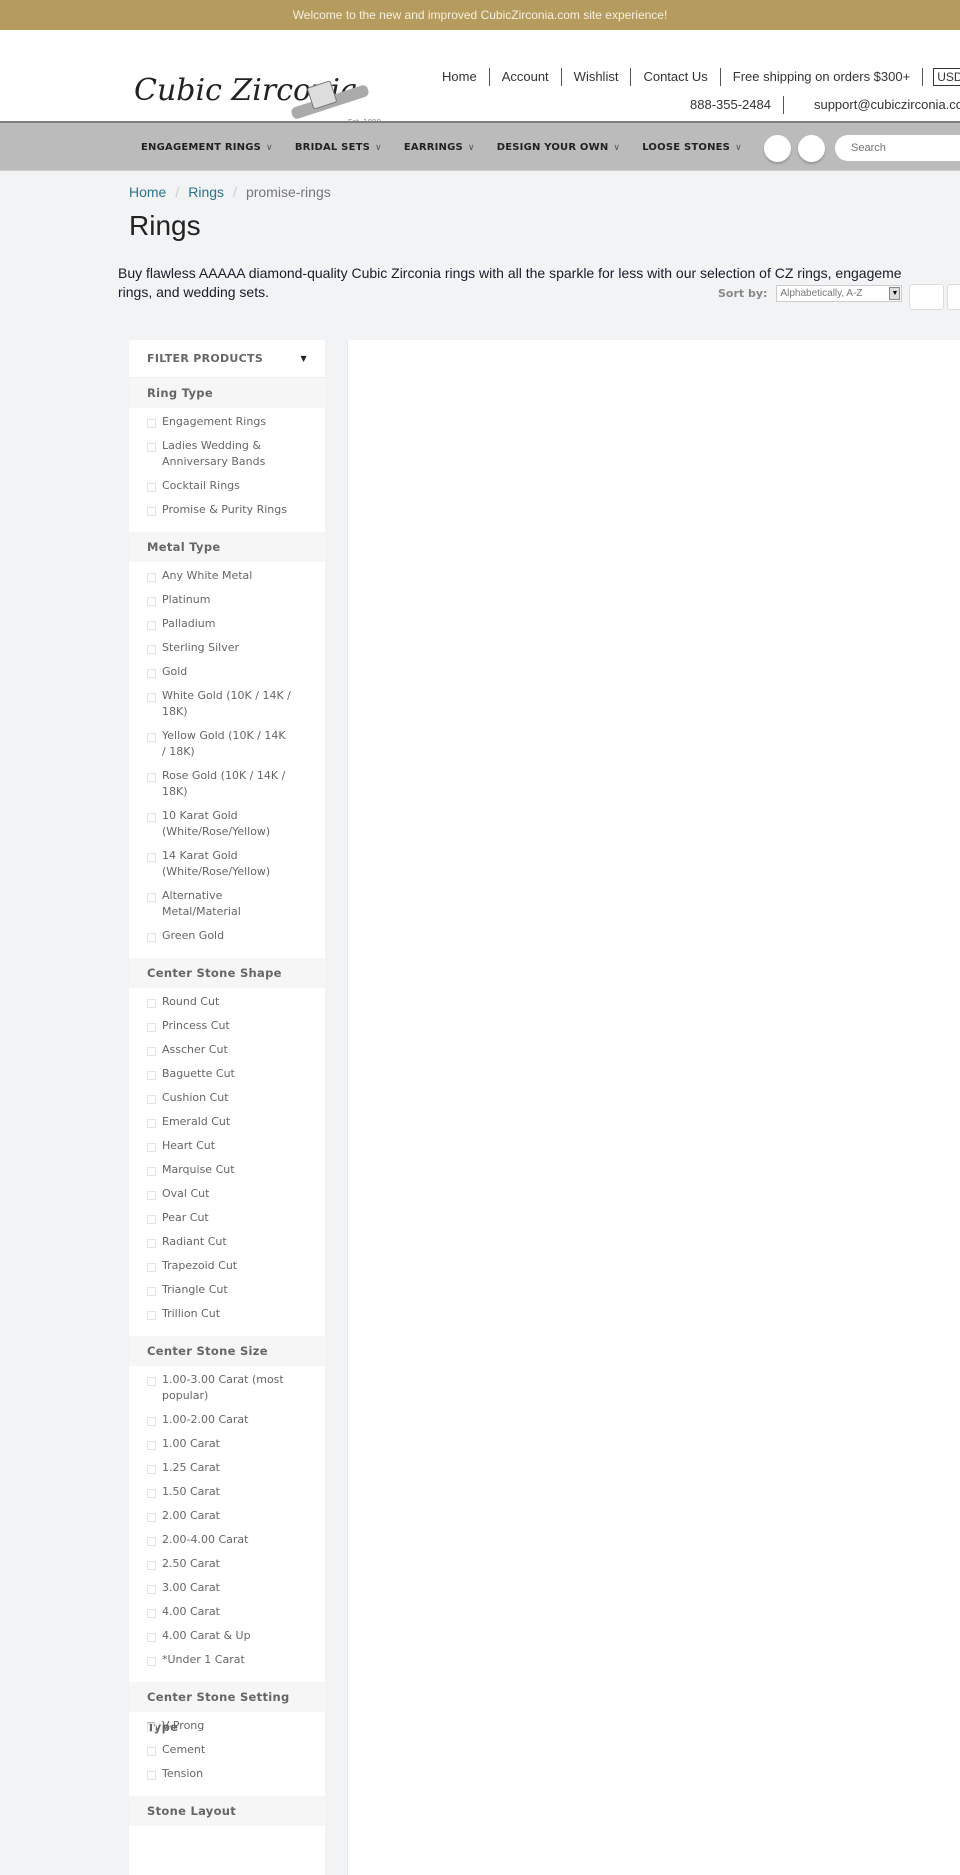  Describe the element at coordinates (439, 147) in the screenshot. I see `nav-earrings: EARRINGS ∨` at that location.